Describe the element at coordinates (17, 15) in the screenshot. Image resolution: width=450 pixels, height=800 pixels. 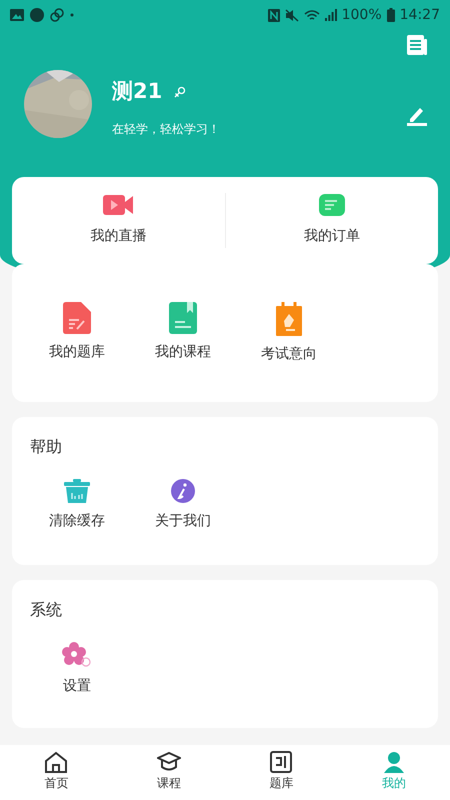
I see `gallery-icon` at that location.